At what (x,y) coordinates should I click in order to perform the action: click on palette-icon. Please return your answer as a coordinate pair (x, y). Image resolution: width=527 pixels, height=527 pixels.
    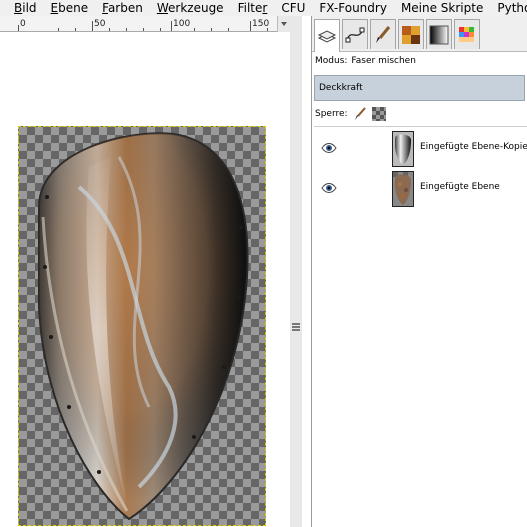
    Looking at the image, I should click on (466, 34).